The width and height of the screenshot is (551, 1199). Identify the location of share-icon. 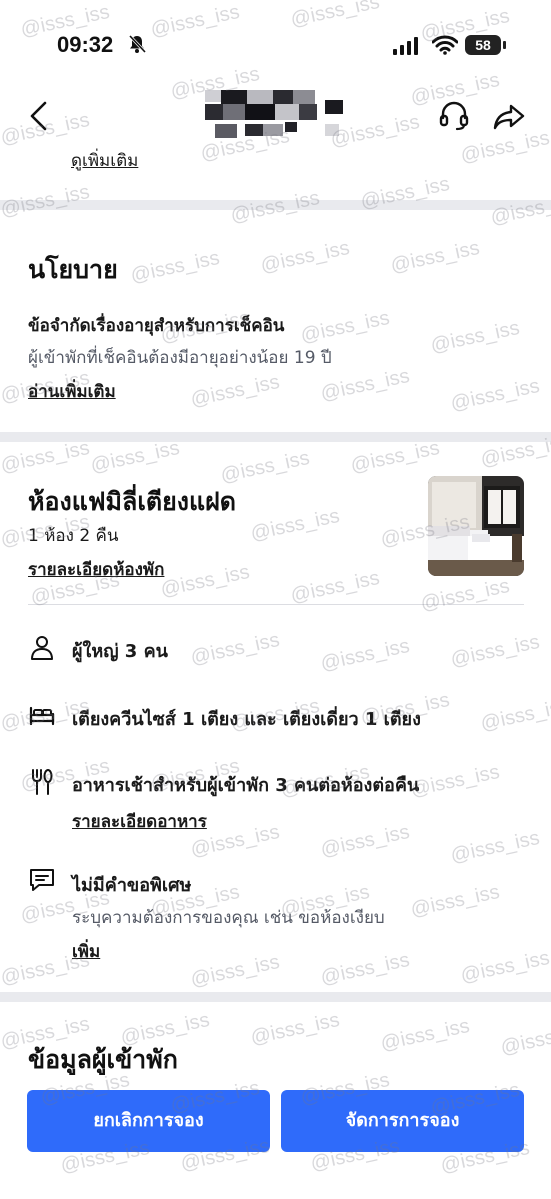
(509, 116).